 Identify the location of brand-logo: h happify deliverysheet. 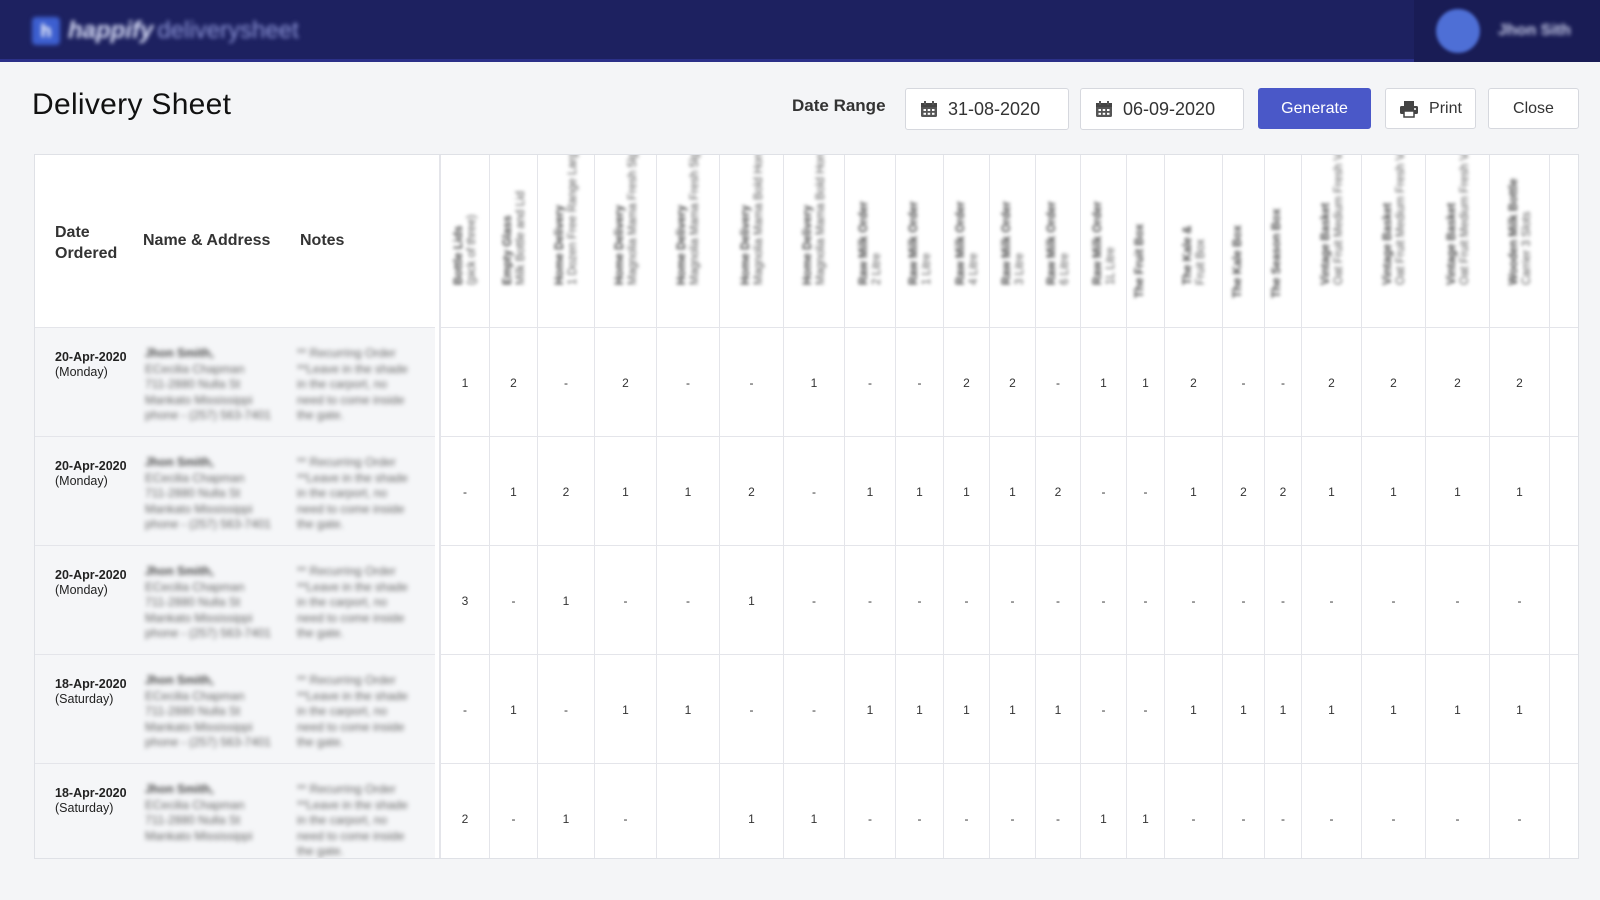
(165, 31).